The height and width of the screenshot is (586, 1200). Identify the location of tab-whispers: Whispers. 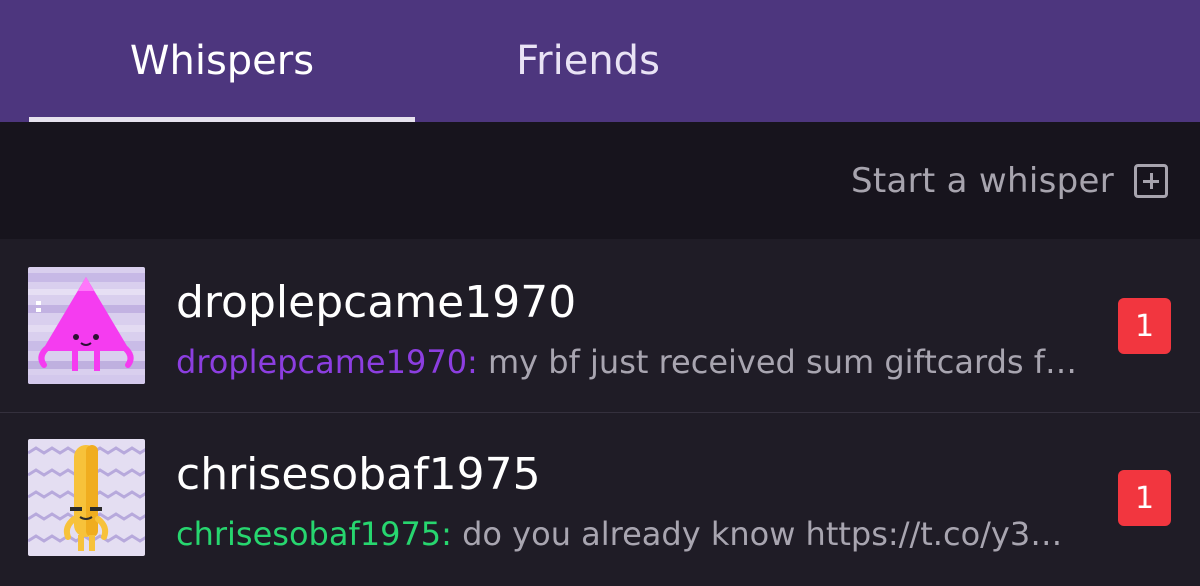
(222, 61).